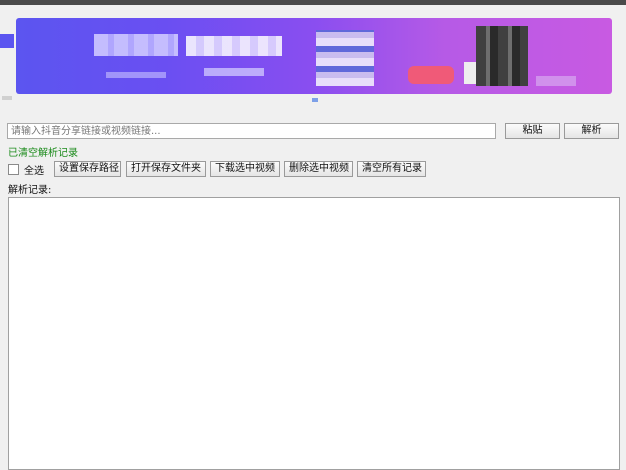 The image size is (626, 470). Describe the element at coordinates (318, 169) in the screenshot. I see `delete-selected-button: 删除选中视频` at that location.